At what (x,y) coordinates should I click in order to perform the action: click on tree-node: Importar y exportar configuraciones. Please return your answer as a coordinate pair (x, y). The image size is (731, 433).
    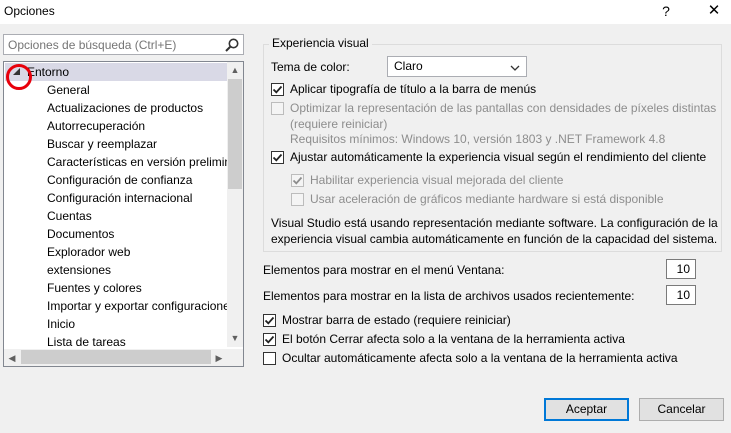
    Looking at the image, I should click on (137, 306).